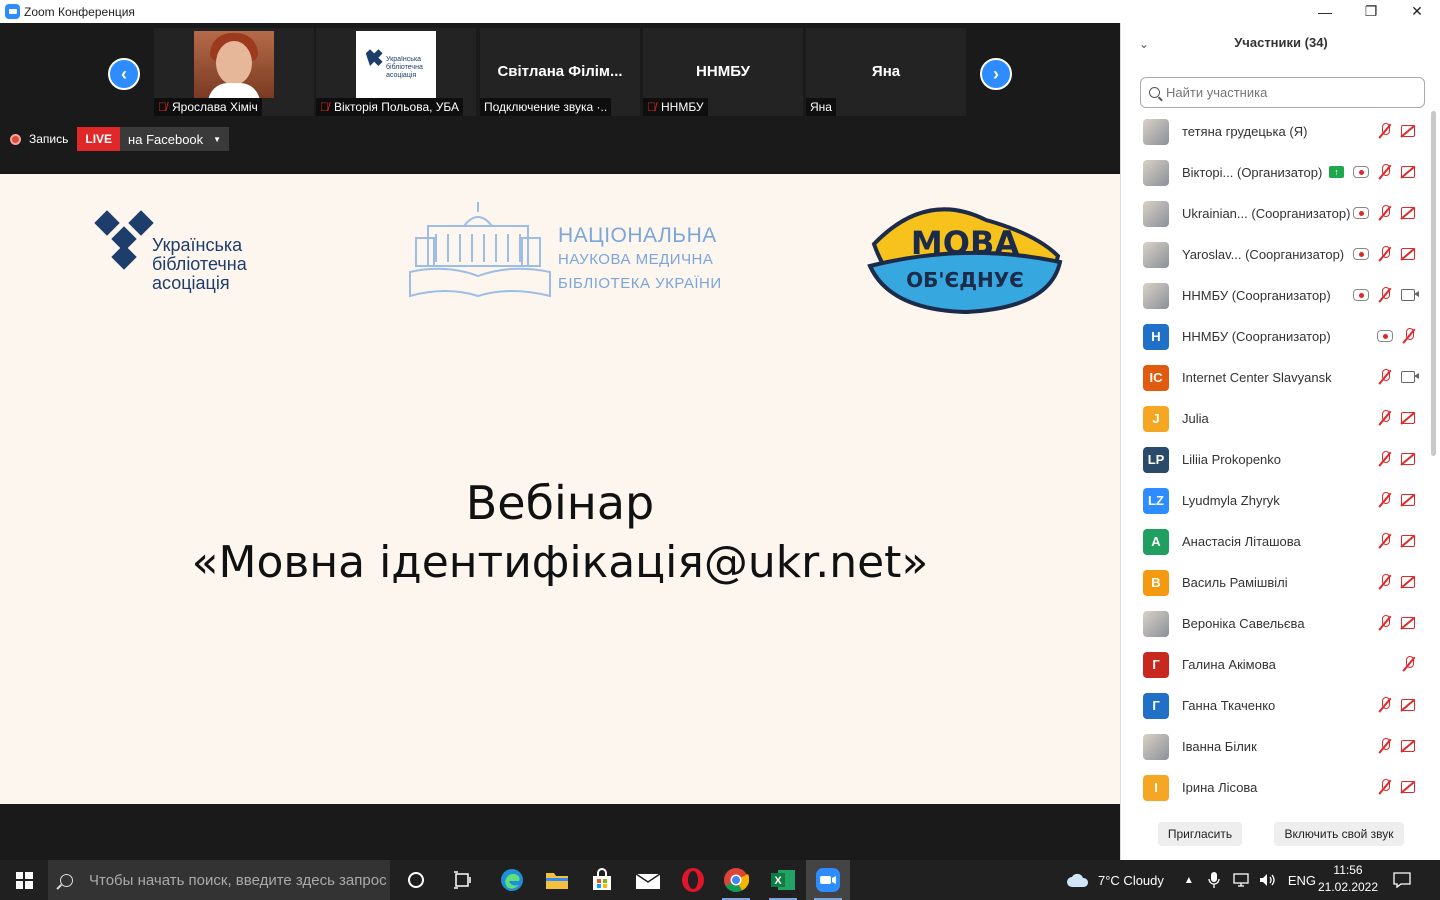 Image resolution: width=1440 pixels, height=900 pixels. Describe the element at coordinates (1276, 541) in the screenshot. I see `participant-row: А Анастасія Літашова` at that location.